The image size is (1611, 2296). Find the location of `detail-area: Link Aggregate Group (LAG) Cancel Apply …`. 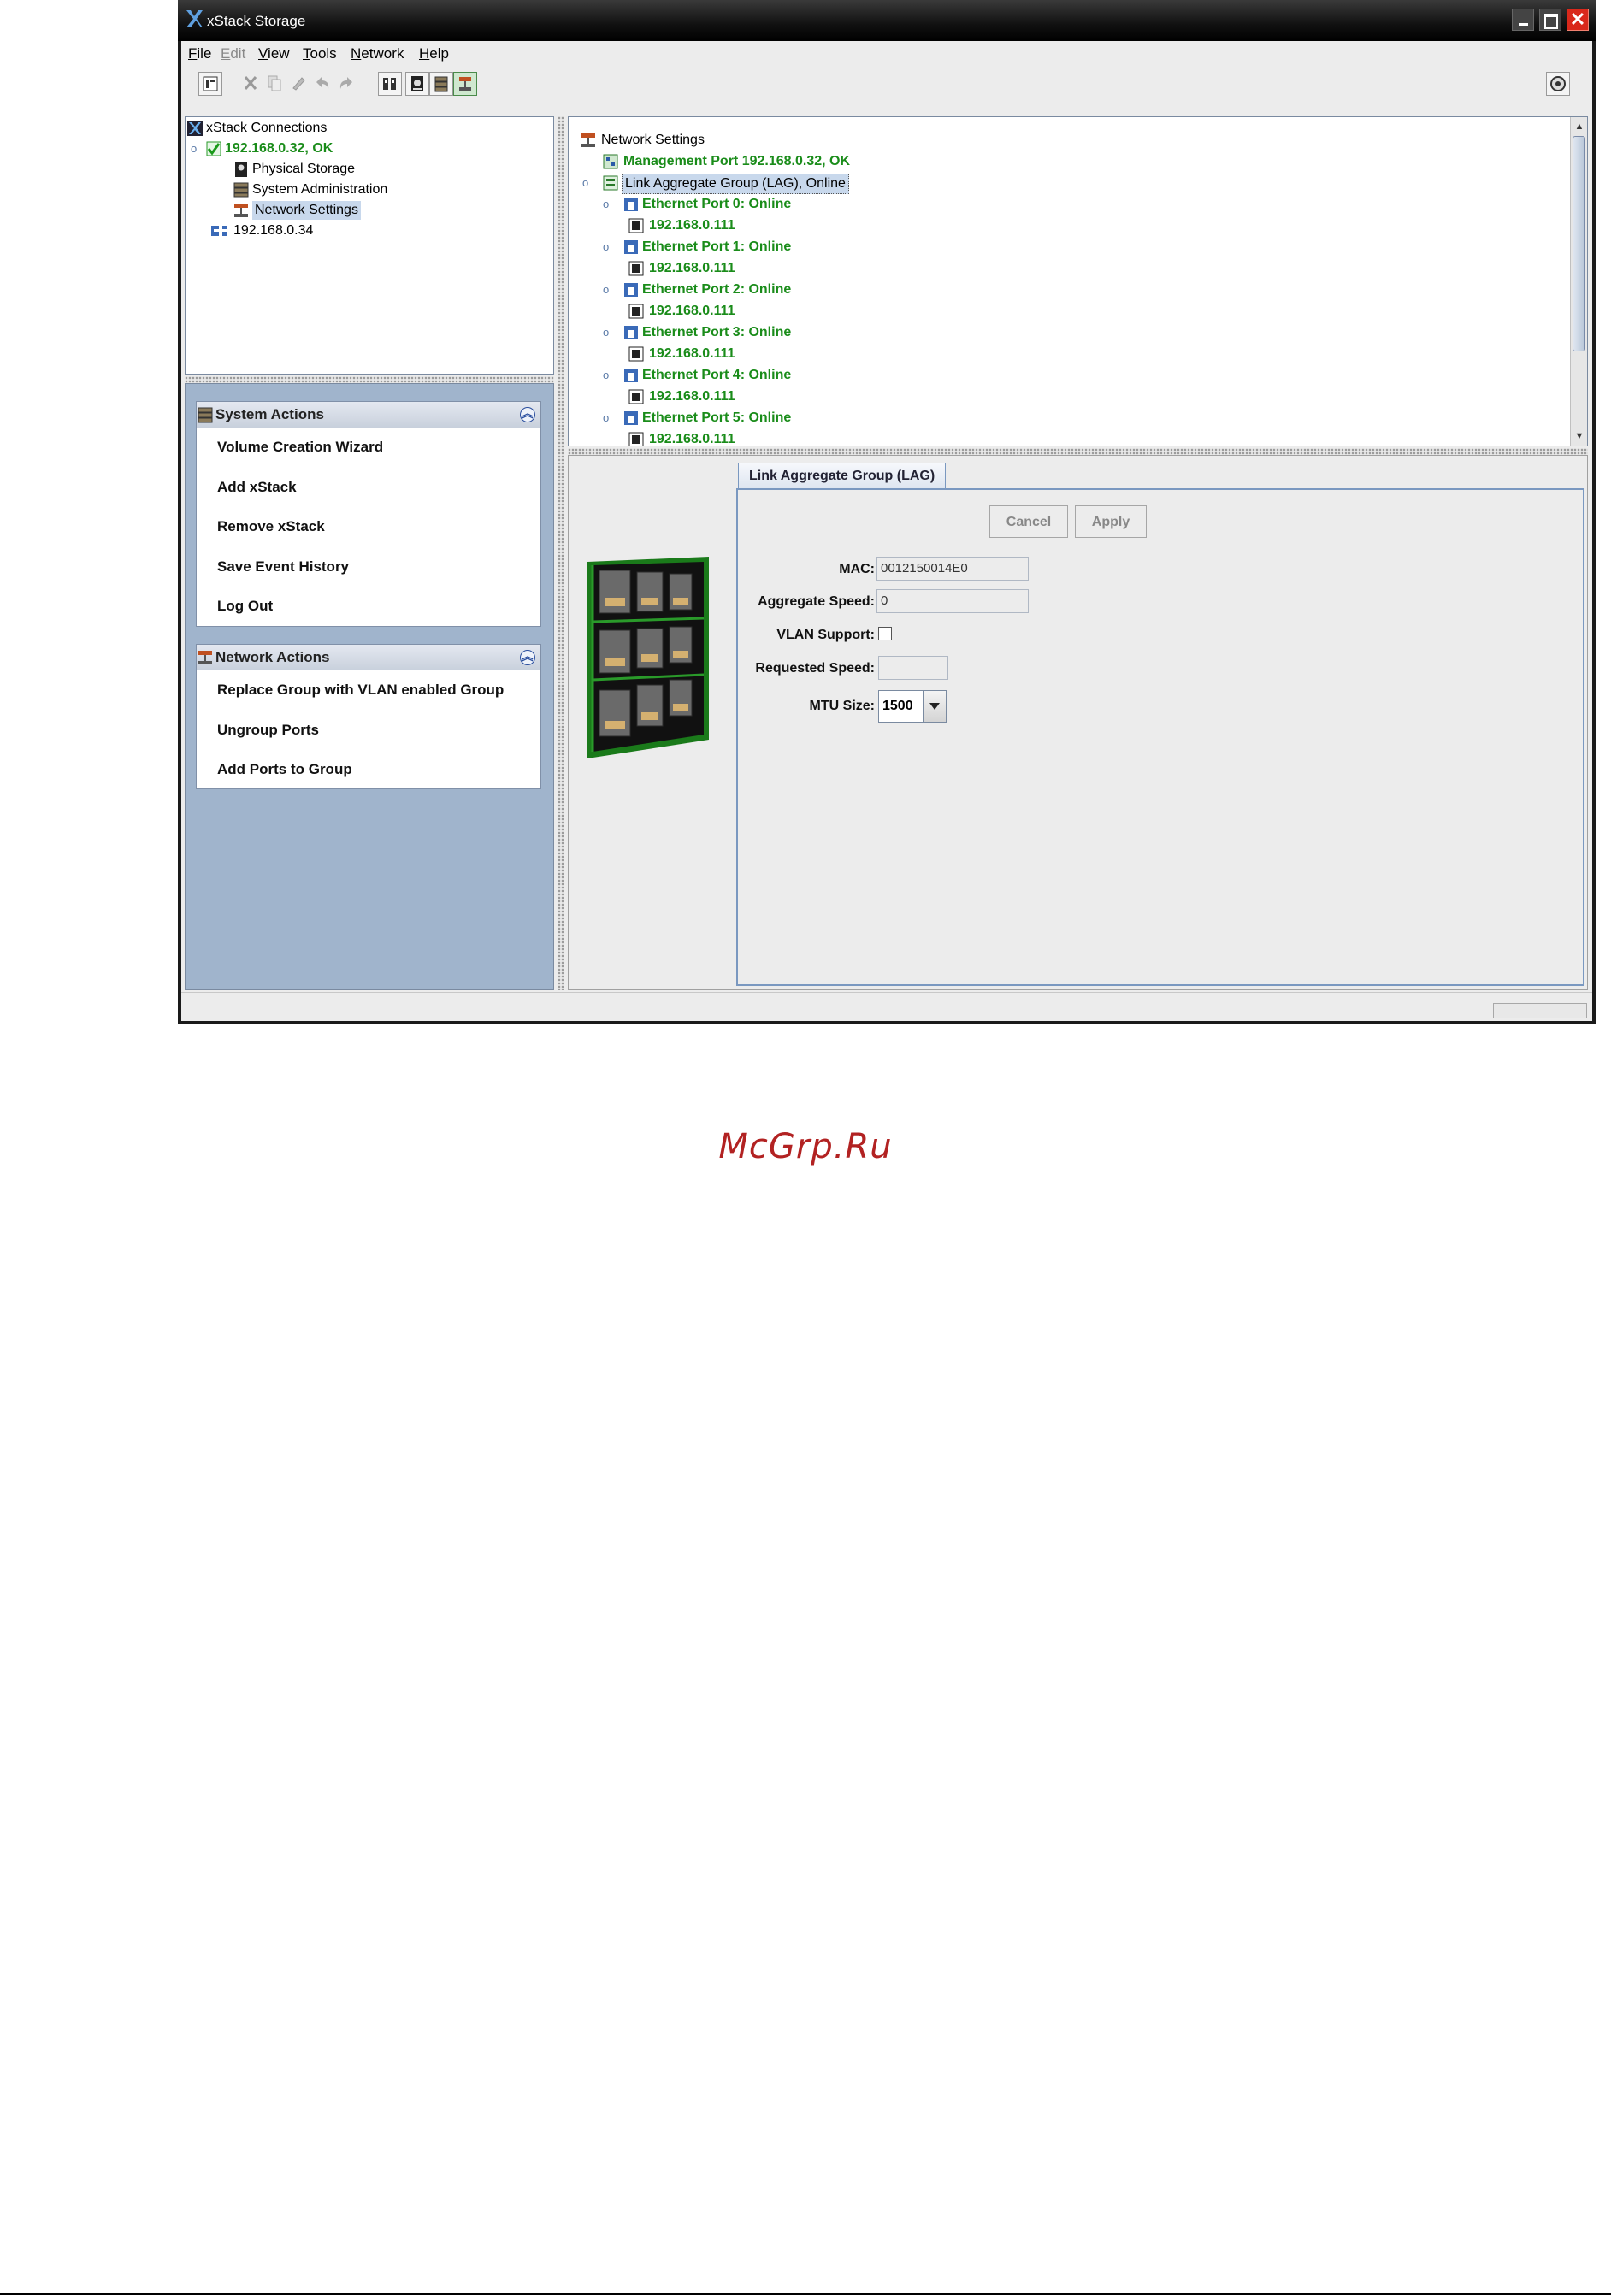

detail-area: Link Aggregate Group (LAG) Cancel Apply … is located at coordinates (1078, 722).